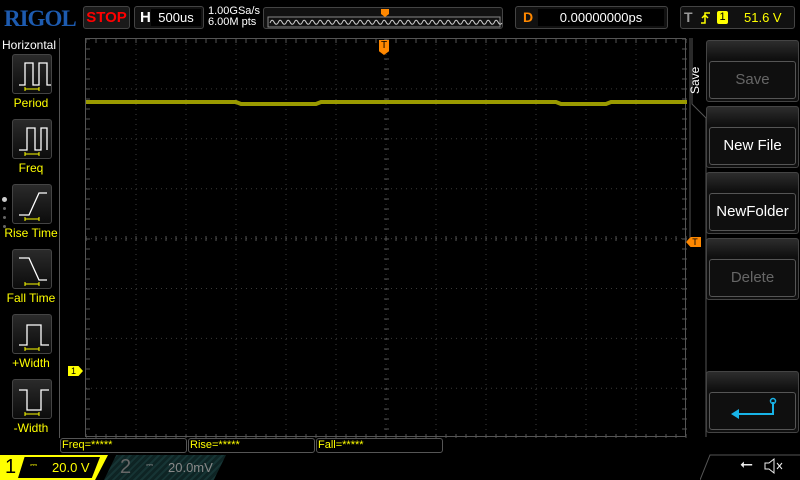  I want to click on channel1-tab: 1 ⎓ 20.0 V, so click(54, 467).